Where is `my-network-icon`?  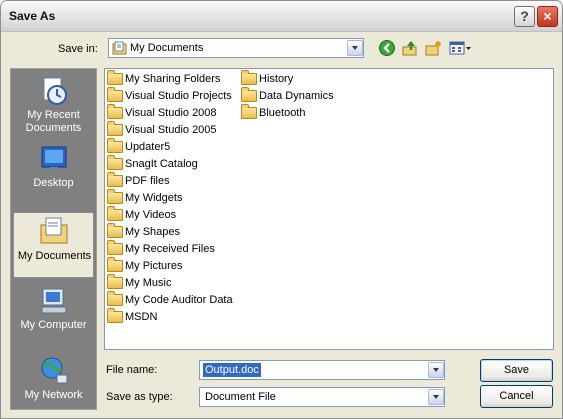
my-network-icon is located at coordinates (54, 371).